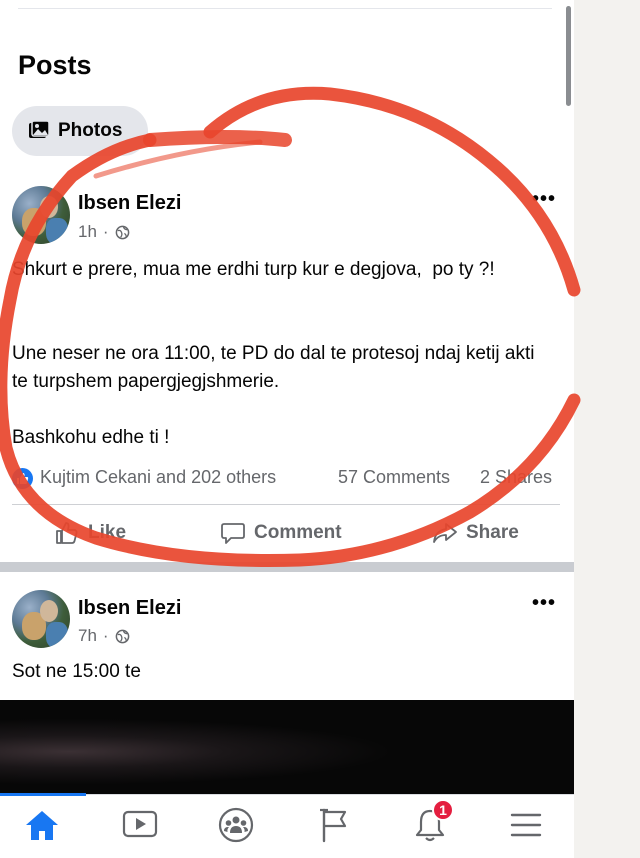 Image resolution: width=640 pixels, height=858 pixels. I want to click on photos-chip-label: Photos, so click(90, 130).